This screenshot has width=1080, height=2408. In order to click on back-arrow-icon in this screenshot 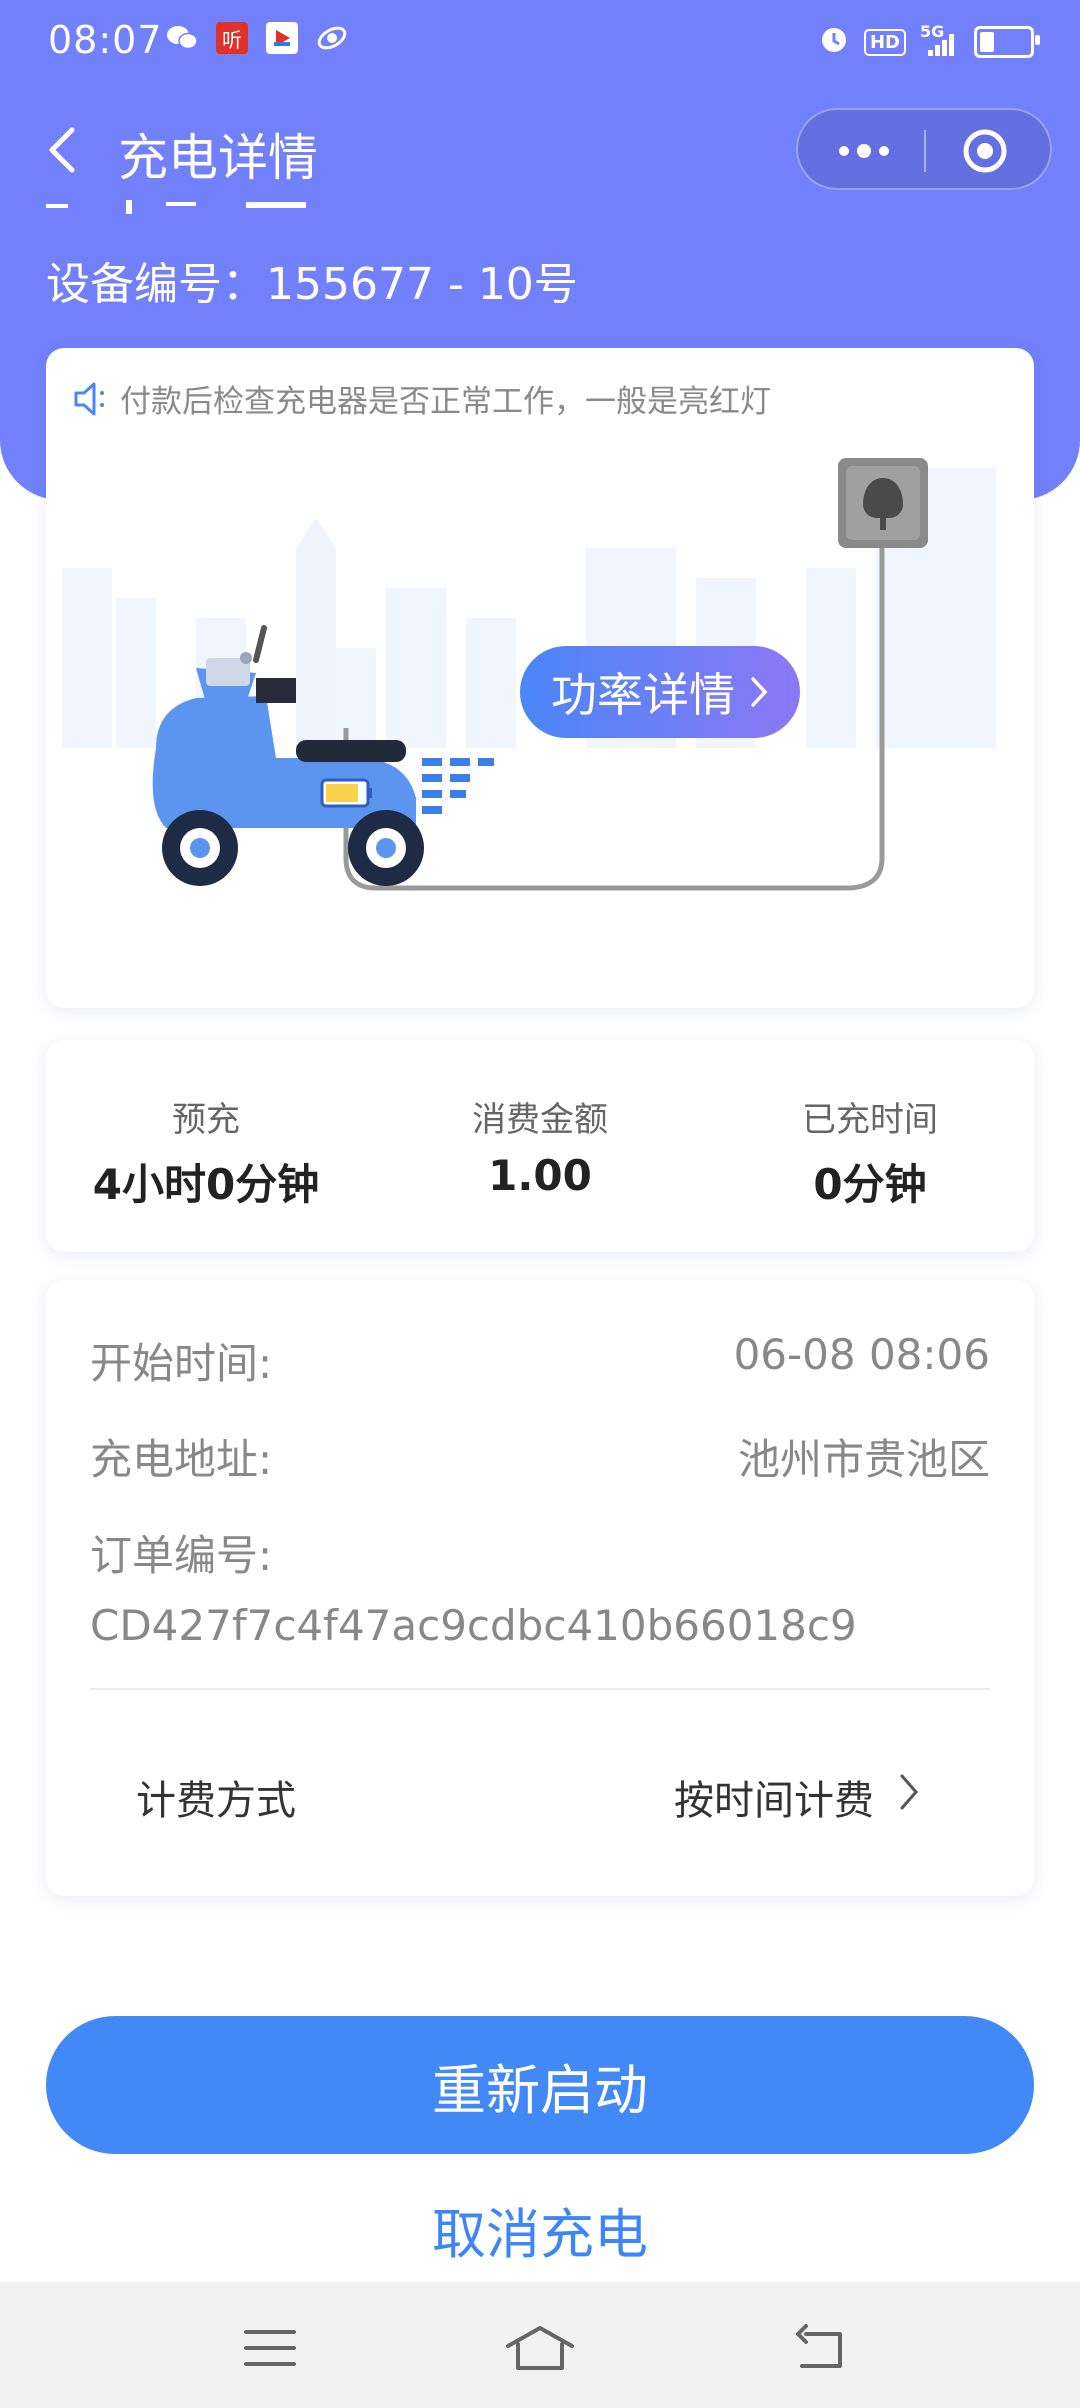, I will do `click(819, 2346)`.